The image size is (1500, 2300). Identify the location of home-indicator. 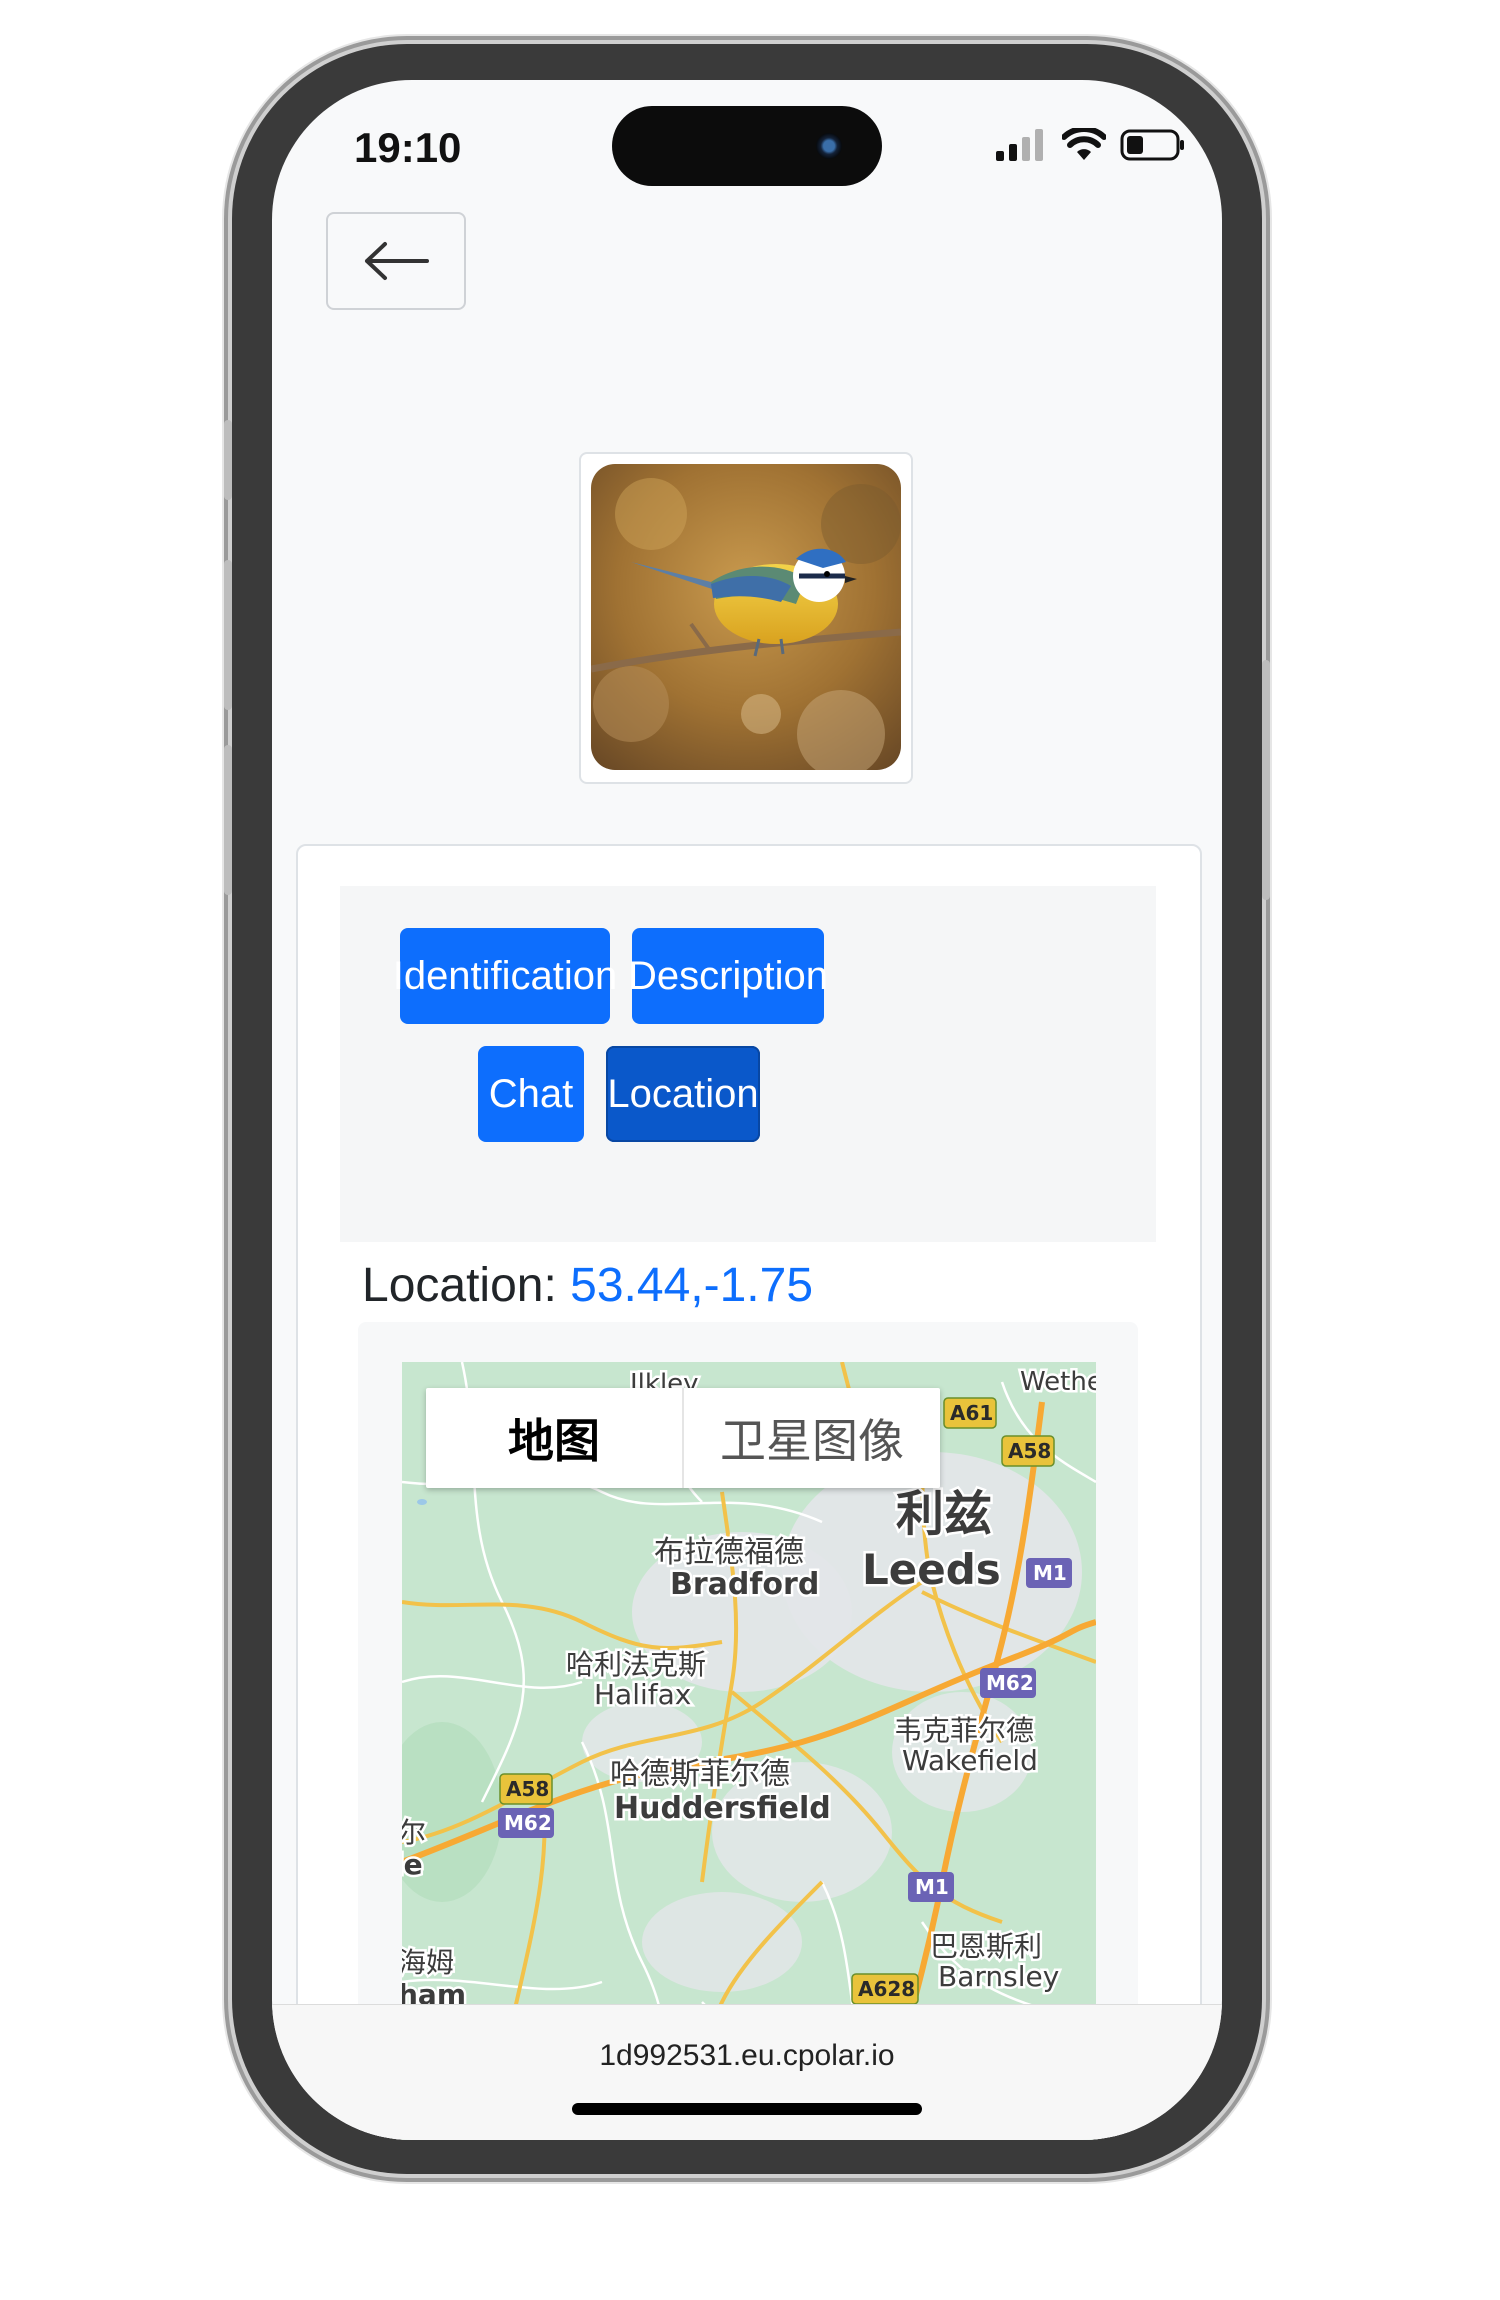
(747, 2109).